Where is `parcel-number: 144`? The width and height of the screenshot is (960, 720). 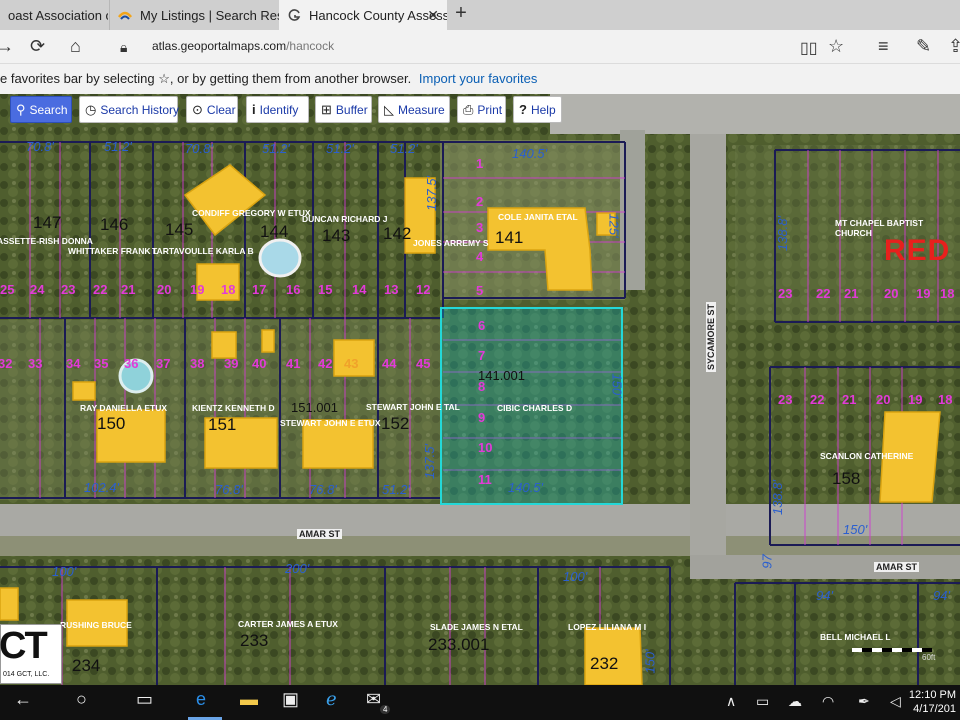
parcel-number: 144 is located at coordinates (274, 231).